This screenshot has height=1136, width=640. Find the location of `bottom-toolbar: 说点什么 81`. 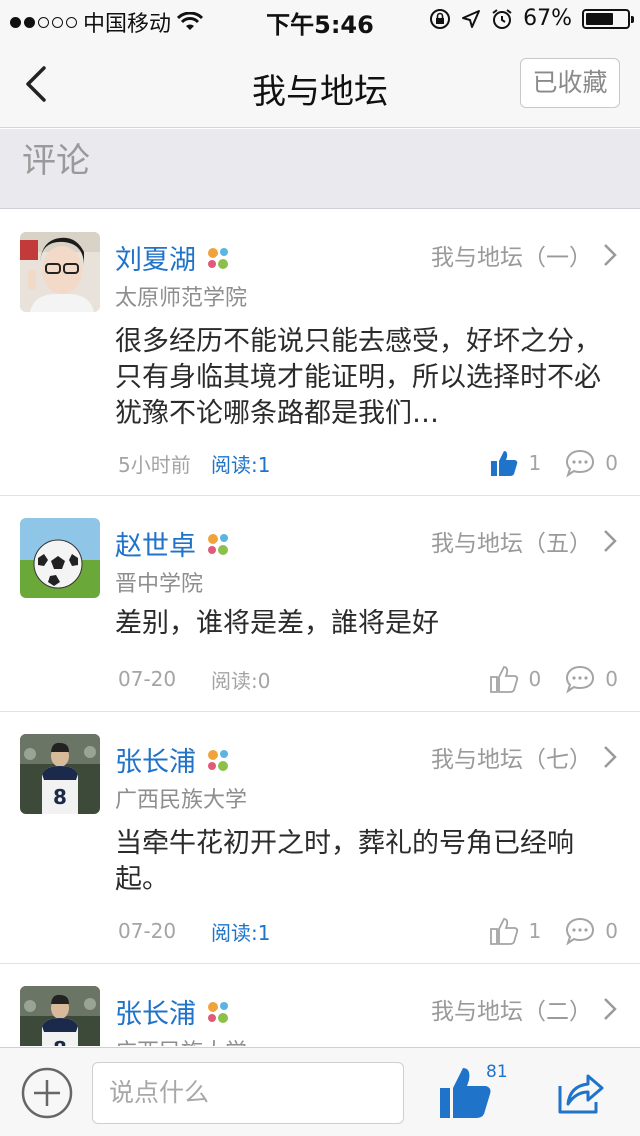

bottom-toolbar: 说点什么 81 is located at coordinates (320, 1091).